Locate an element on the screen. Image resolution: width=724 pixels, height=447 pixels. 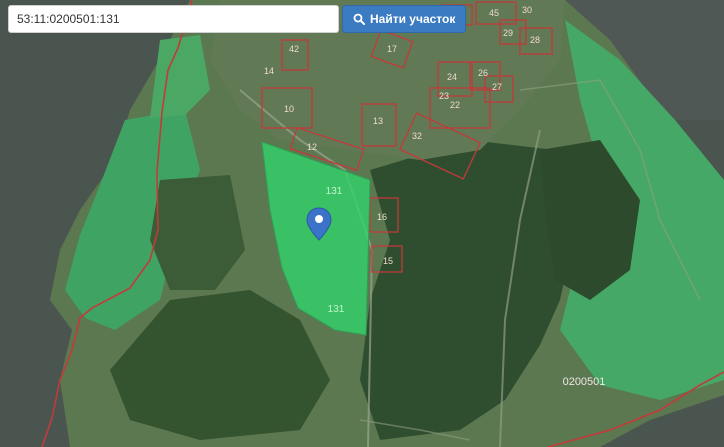
parcel-search-bar: Найти участок is located at coordinates (237, 19).